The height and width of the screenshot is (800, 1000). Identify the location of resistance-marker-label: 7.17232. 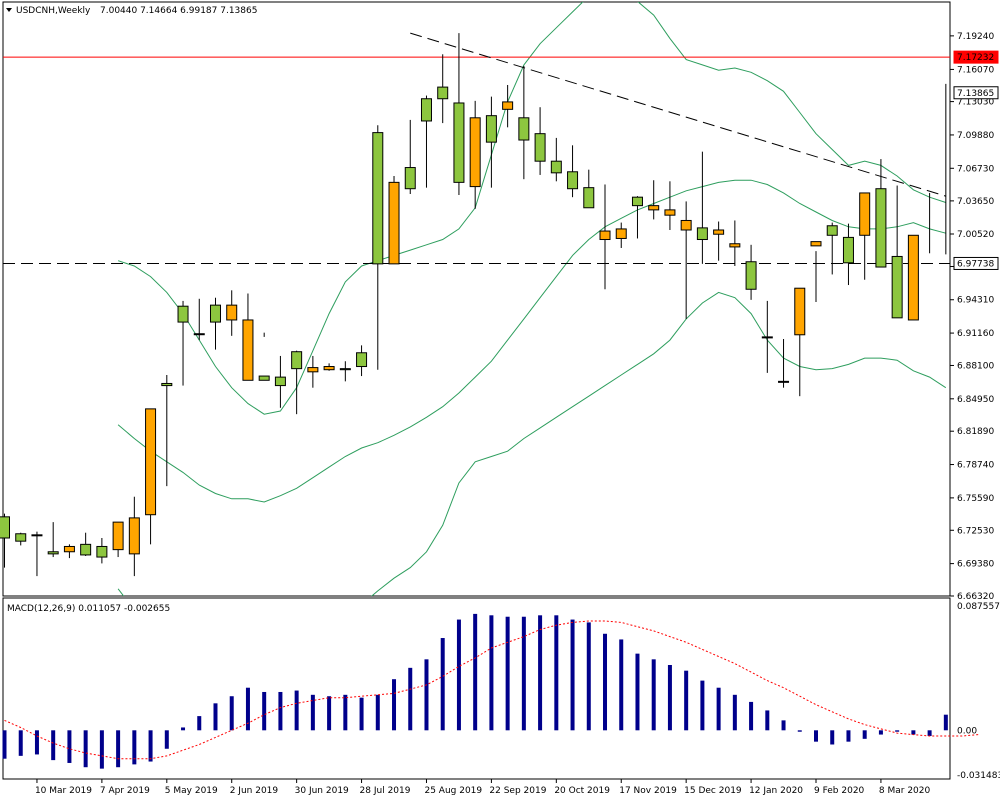
(975, 58).